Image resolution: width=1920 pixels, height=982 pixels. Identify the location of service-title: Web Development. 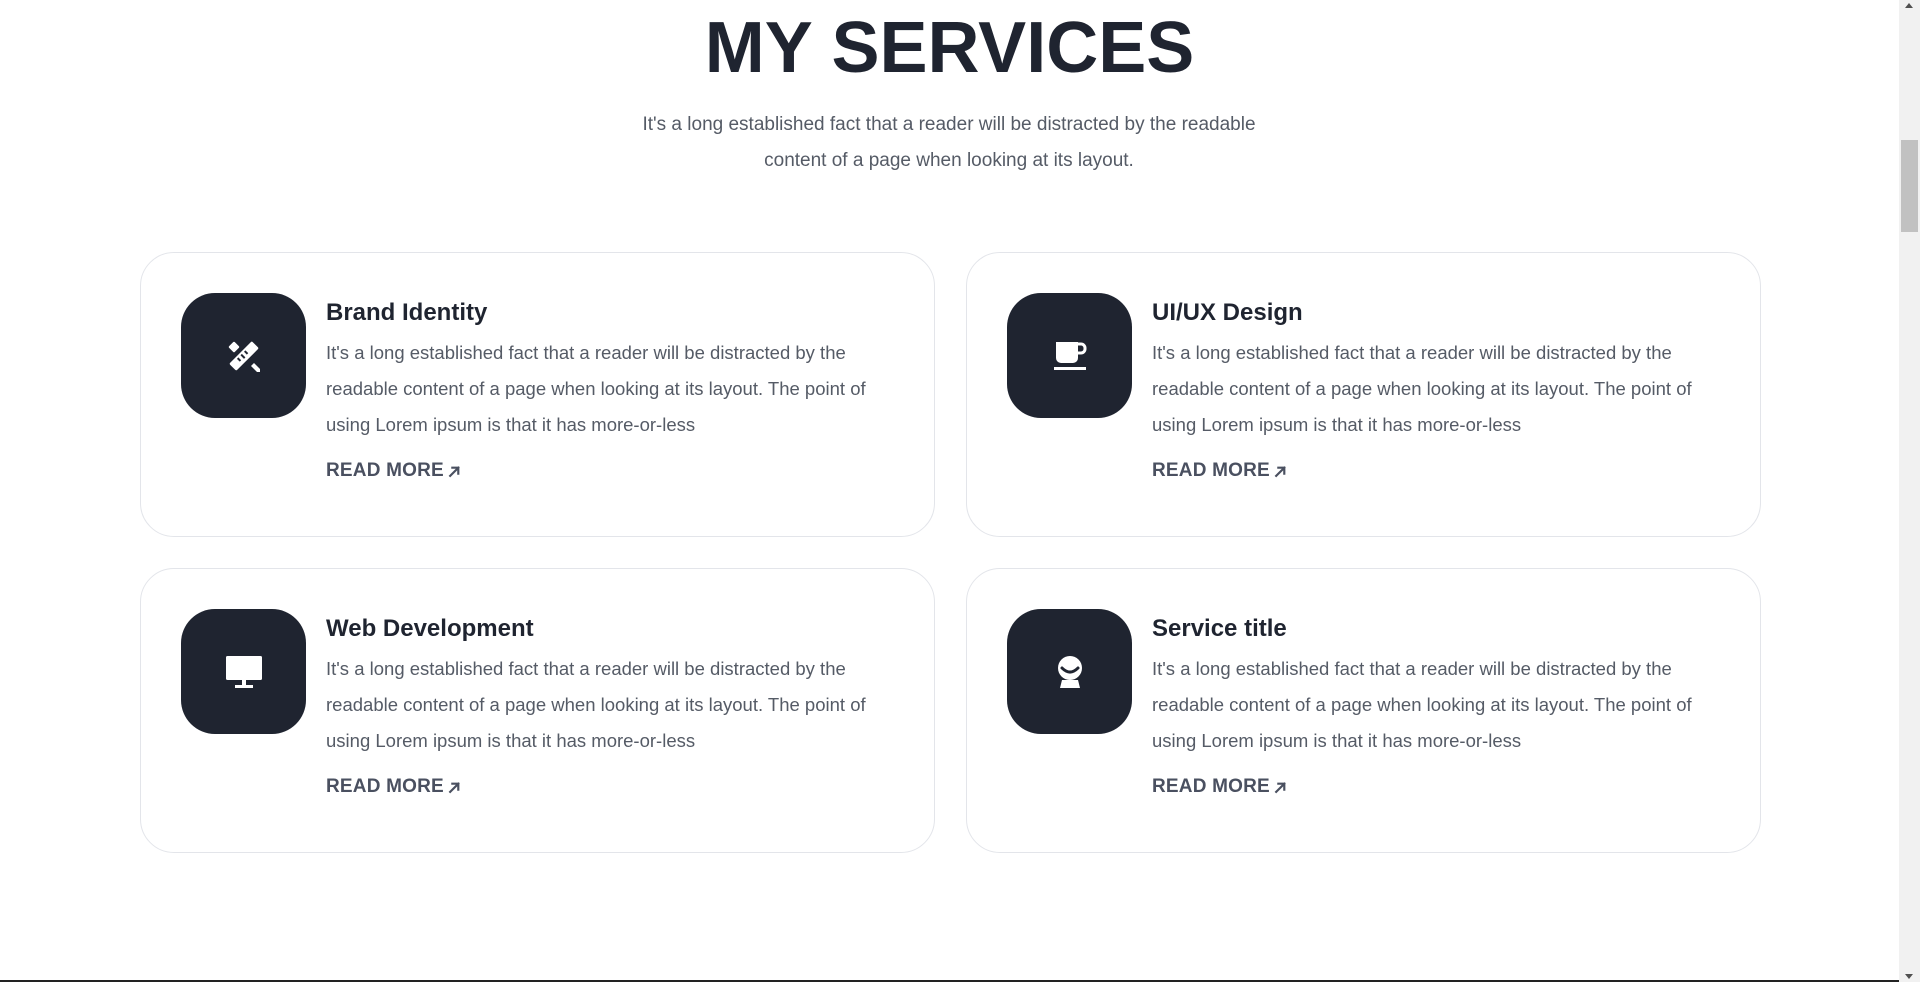
(430, 628).